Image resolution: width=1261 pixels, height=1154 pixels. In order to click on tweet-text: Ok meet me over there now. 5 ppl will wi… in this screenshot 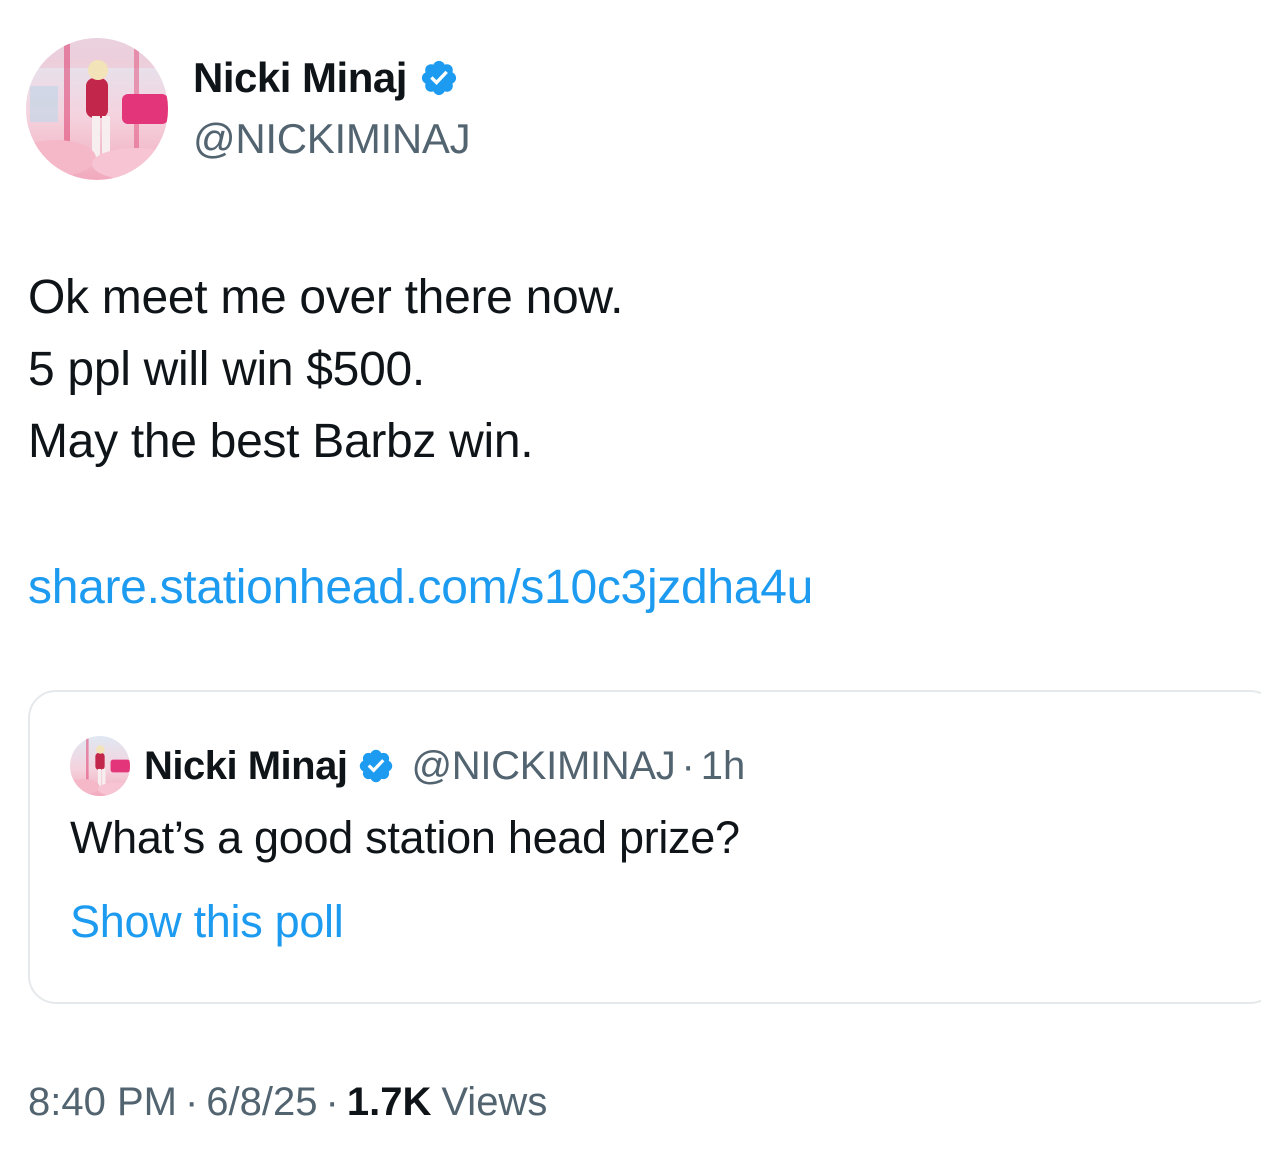, I will do `click(325, 370)`.